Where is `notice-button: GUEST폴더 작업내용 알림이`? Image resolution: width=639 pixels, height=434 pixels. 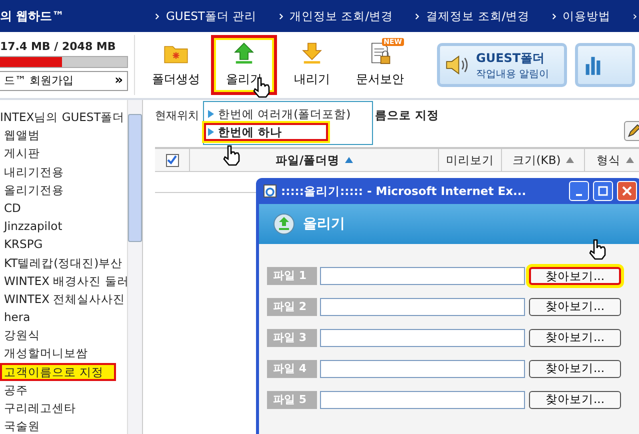 notice-button: GUEST폴더 작업내용 알림이 is located at coordinates (502, 65).